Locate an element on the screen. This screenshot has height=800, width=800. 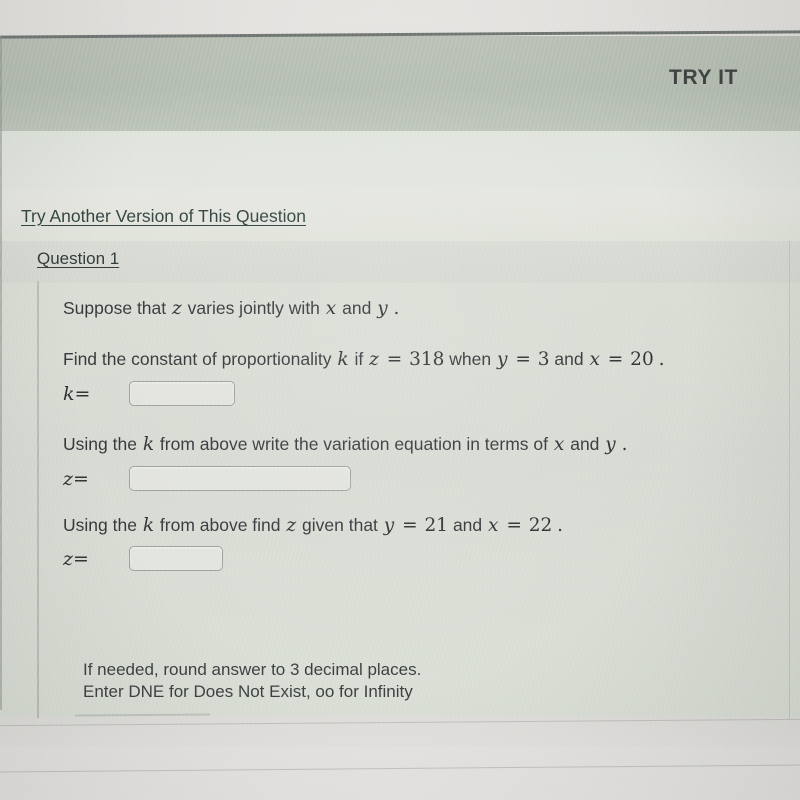
part3-text-d: and is located at coordinates (467, 525).